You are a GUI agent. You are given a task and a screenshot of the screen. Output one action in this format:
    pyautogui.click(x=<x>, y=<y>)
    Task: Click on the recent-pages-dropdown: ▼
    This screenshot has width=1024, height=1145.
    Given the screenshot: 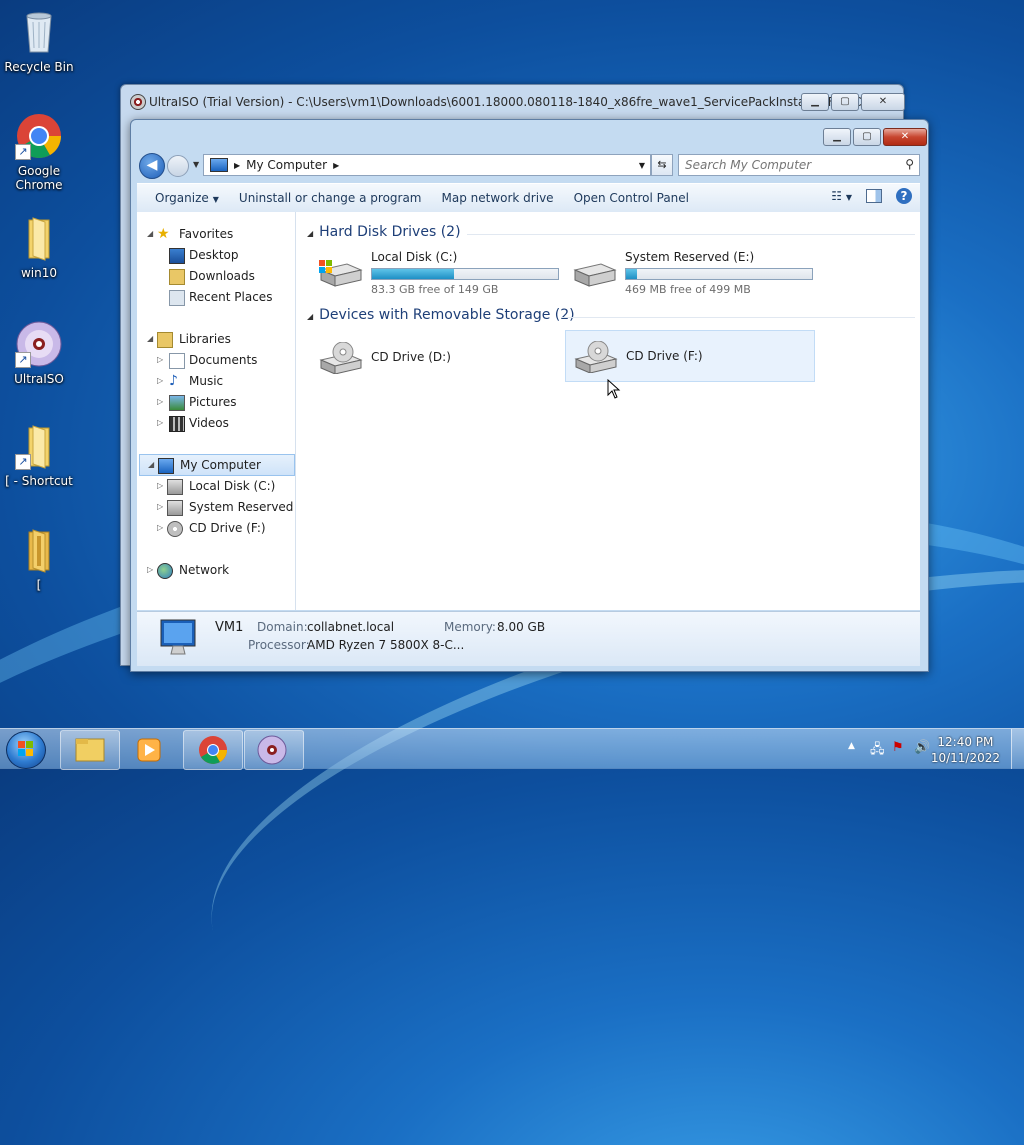 What is the action you would take?
    pyautogui.click(x=196, y=164)
    